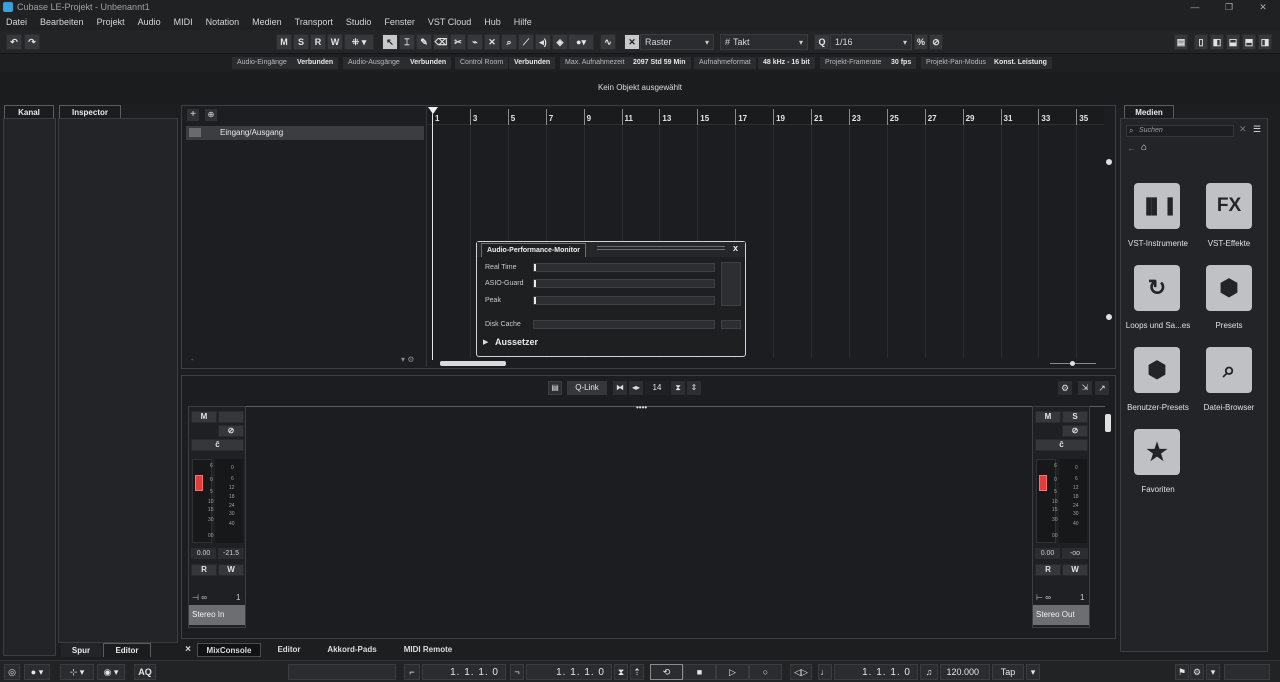 The height and width of the screenshot is (682, 1280). Describe the element at coordinates (223, 22) in the screenshot. I see `menu-notation: Notation` at that location.